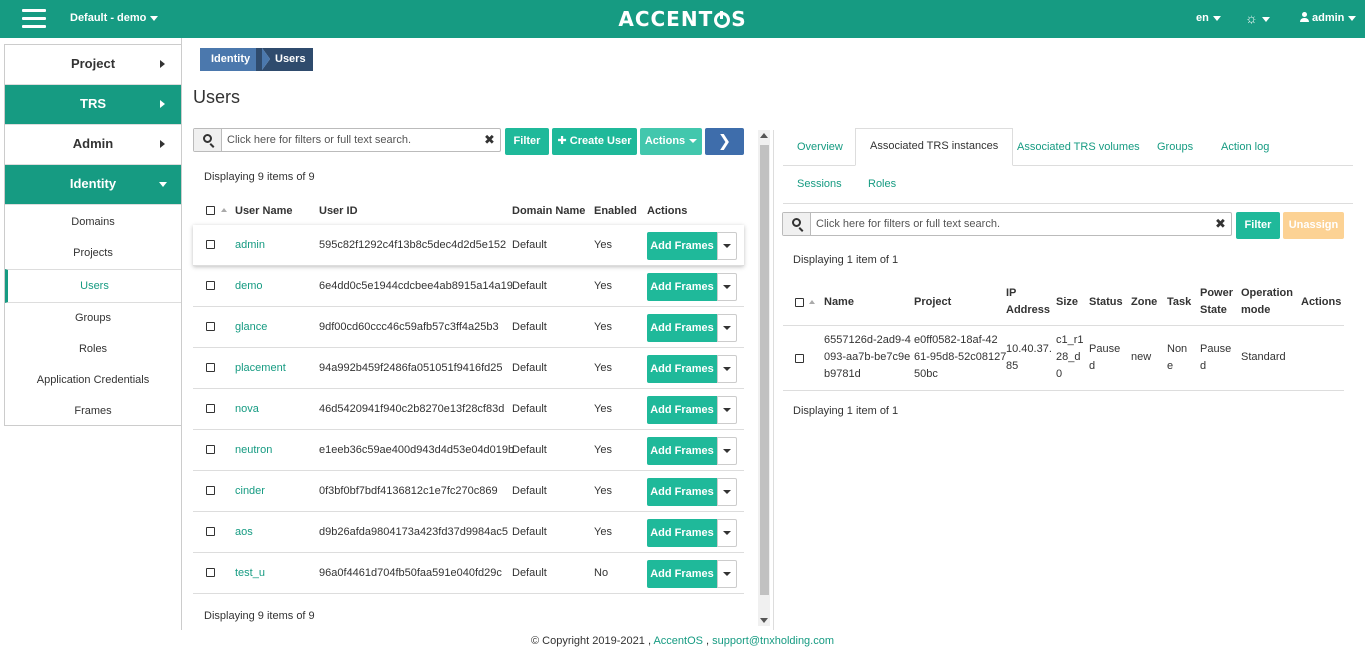  What do you see at coordinates (1106, 302) in the screenshot?
I see `col-status: Status` at bounding box center [1106, 302].